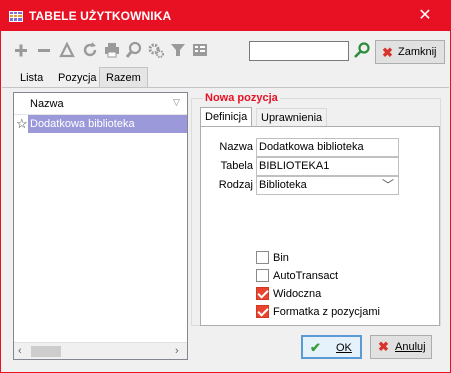 The image size is (451, 373). What do you see at coordinates (387, 185) in the screenshot?
I see `chevron-down-icon: ﹀` at bounding box center [387, 185].